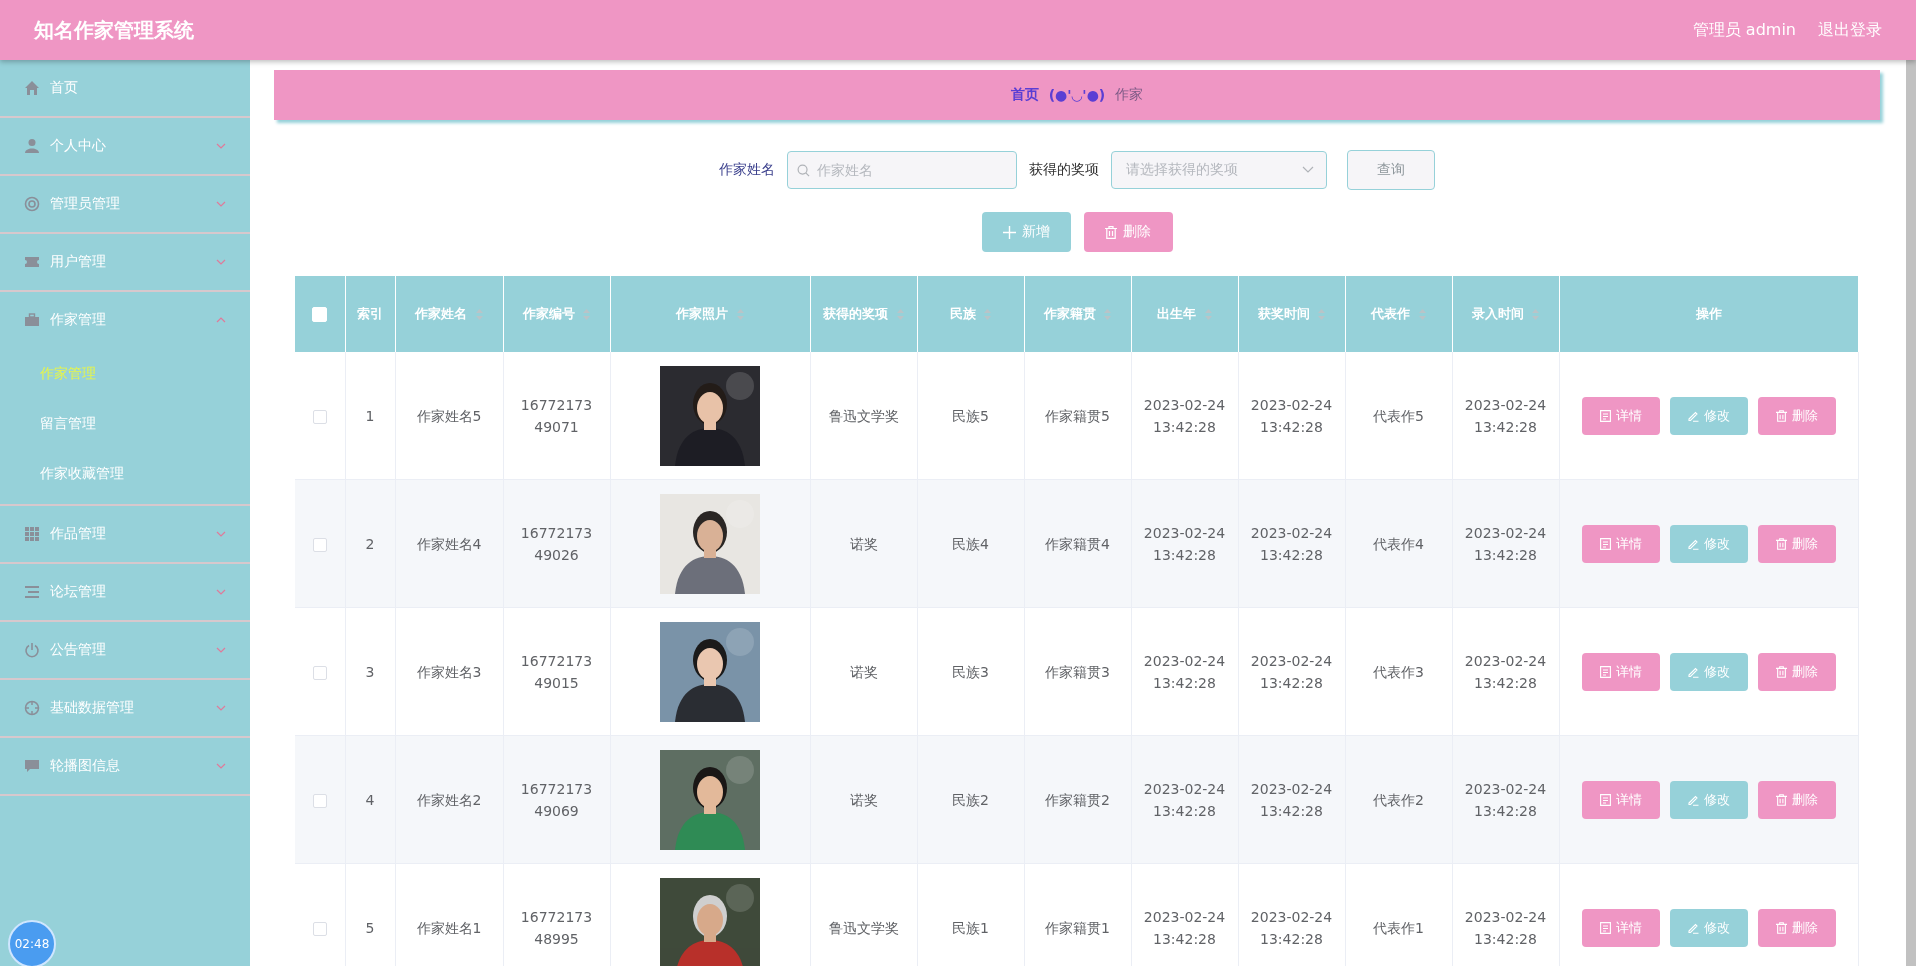  I want to click on sidebar-item: 作家管理, so click(125, 320).